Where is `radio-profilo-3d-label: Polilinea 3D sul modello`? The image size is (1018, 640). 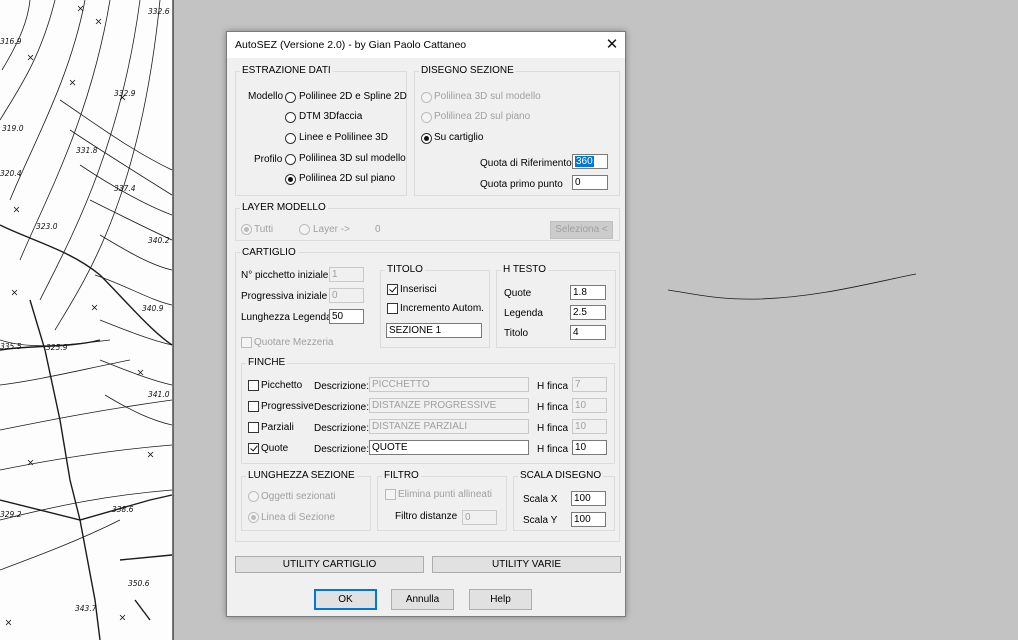
radio-profilo-3d-label: Polilinea 3D sul modello is located at coordinates (352, 158).